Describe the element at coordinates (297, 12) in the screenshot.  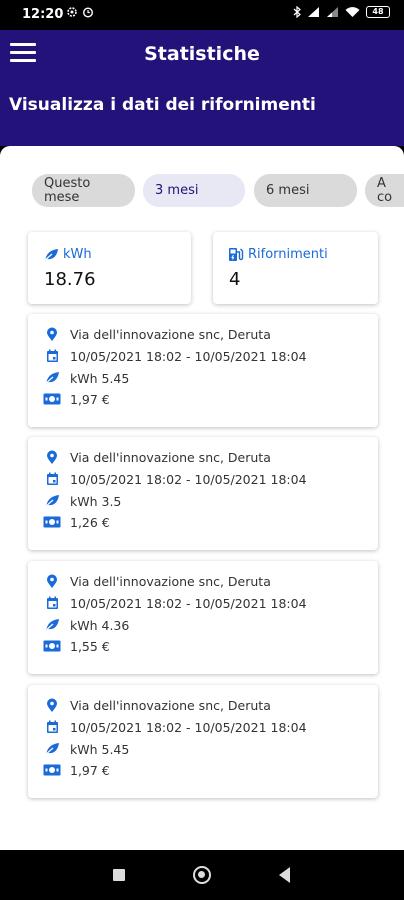
I see `bluetooth-icon` at that location.